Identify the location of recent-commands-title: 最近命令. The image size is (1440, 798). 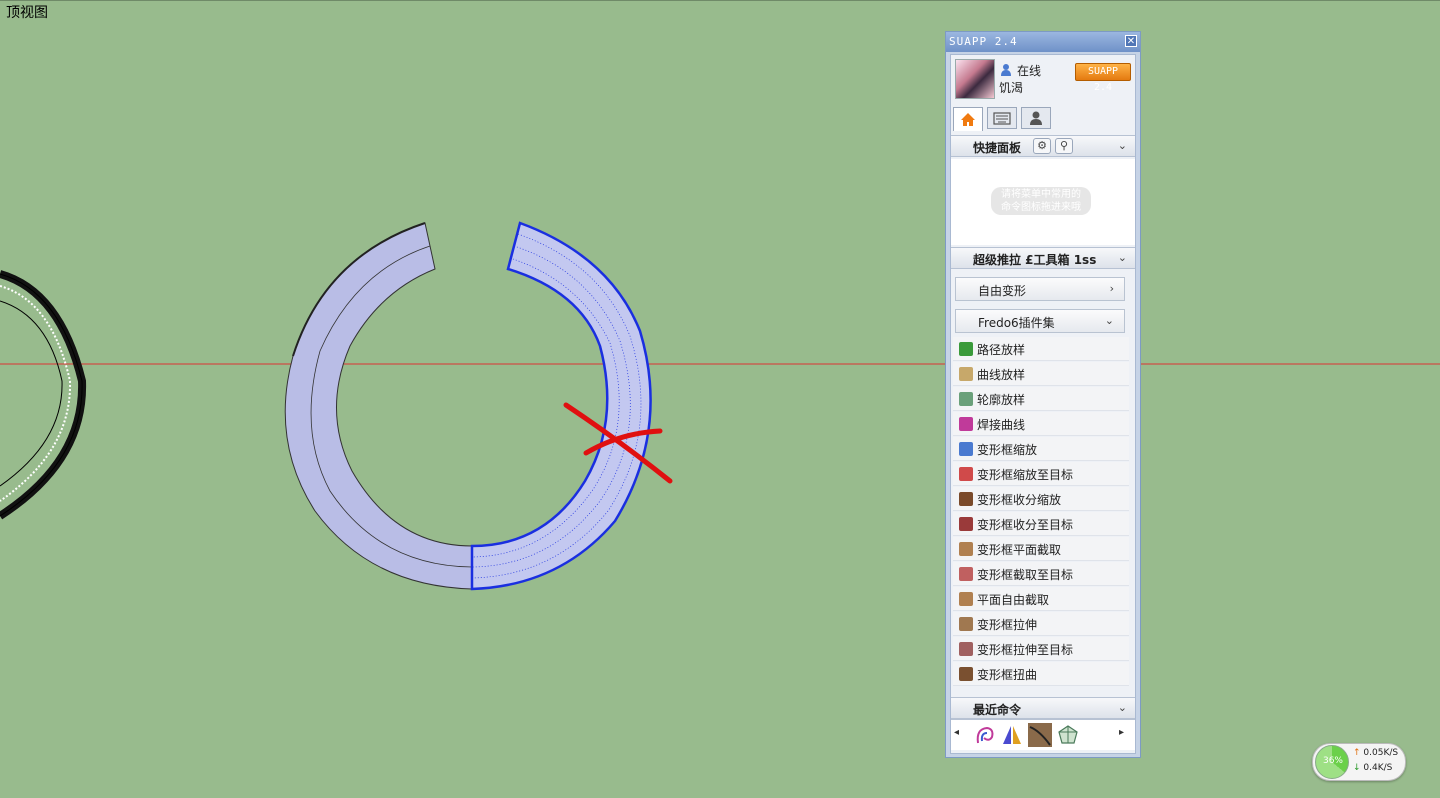
(997, 710).